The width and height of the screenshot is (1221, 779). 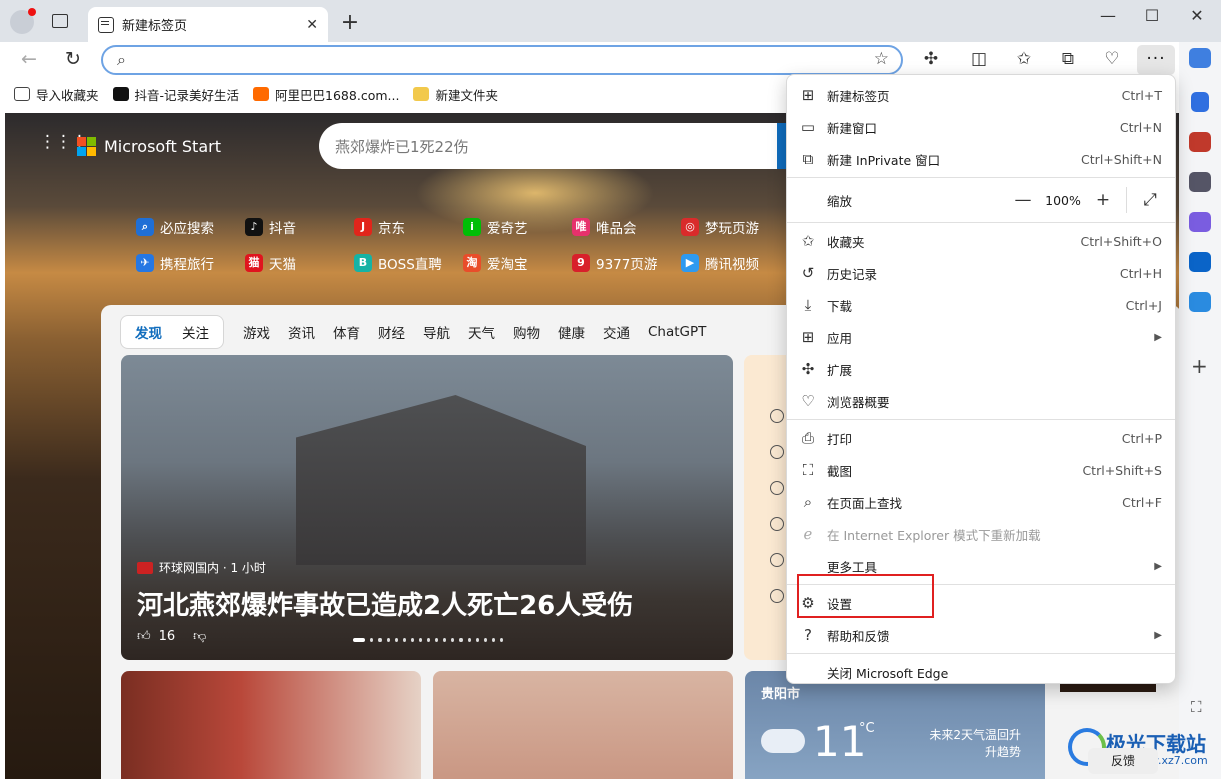 I want to click on profile-avatar, so click(x=23, y=21).